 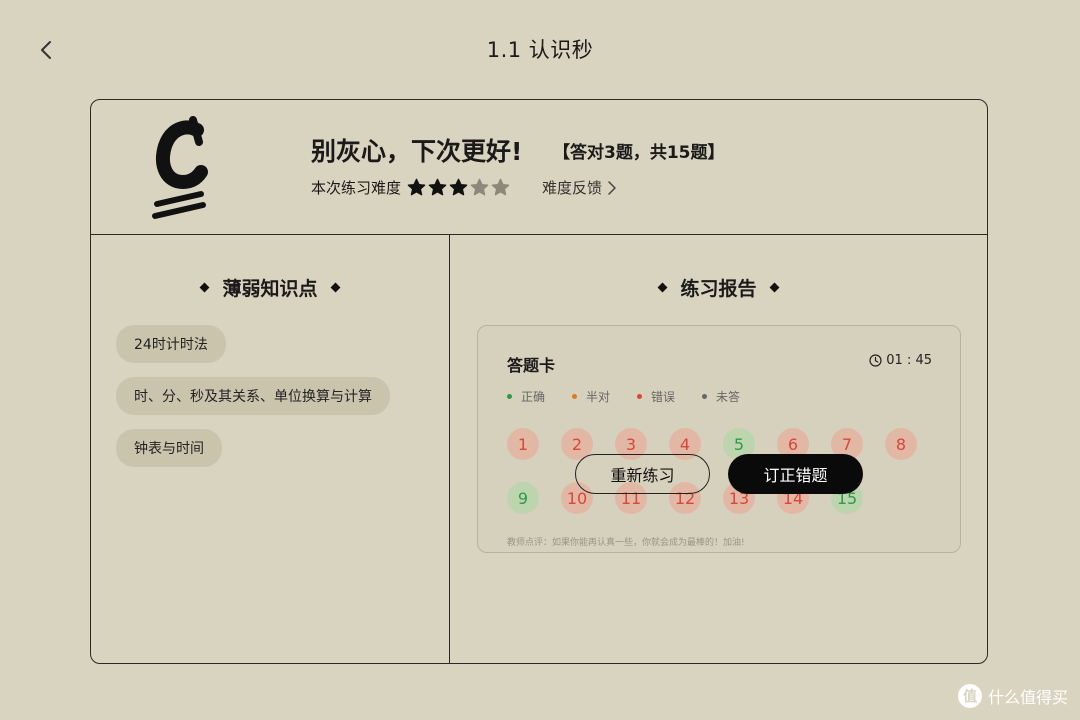 What do you see at coordinates (1027, 697) in the screenshot?
I see `watermark-text: 什么值得买` at bounding box center [1027, 697].